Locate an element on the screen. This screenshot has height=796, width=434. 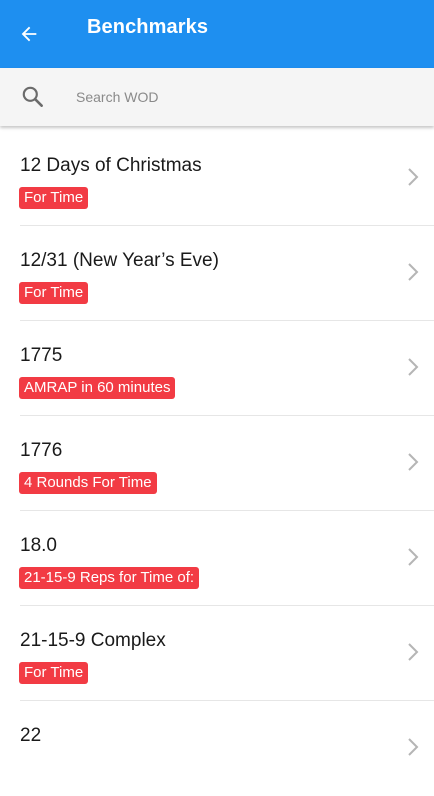
list-item: 18.0 21-15-9 Reps for Time of: is located at coordinates (217, 558).